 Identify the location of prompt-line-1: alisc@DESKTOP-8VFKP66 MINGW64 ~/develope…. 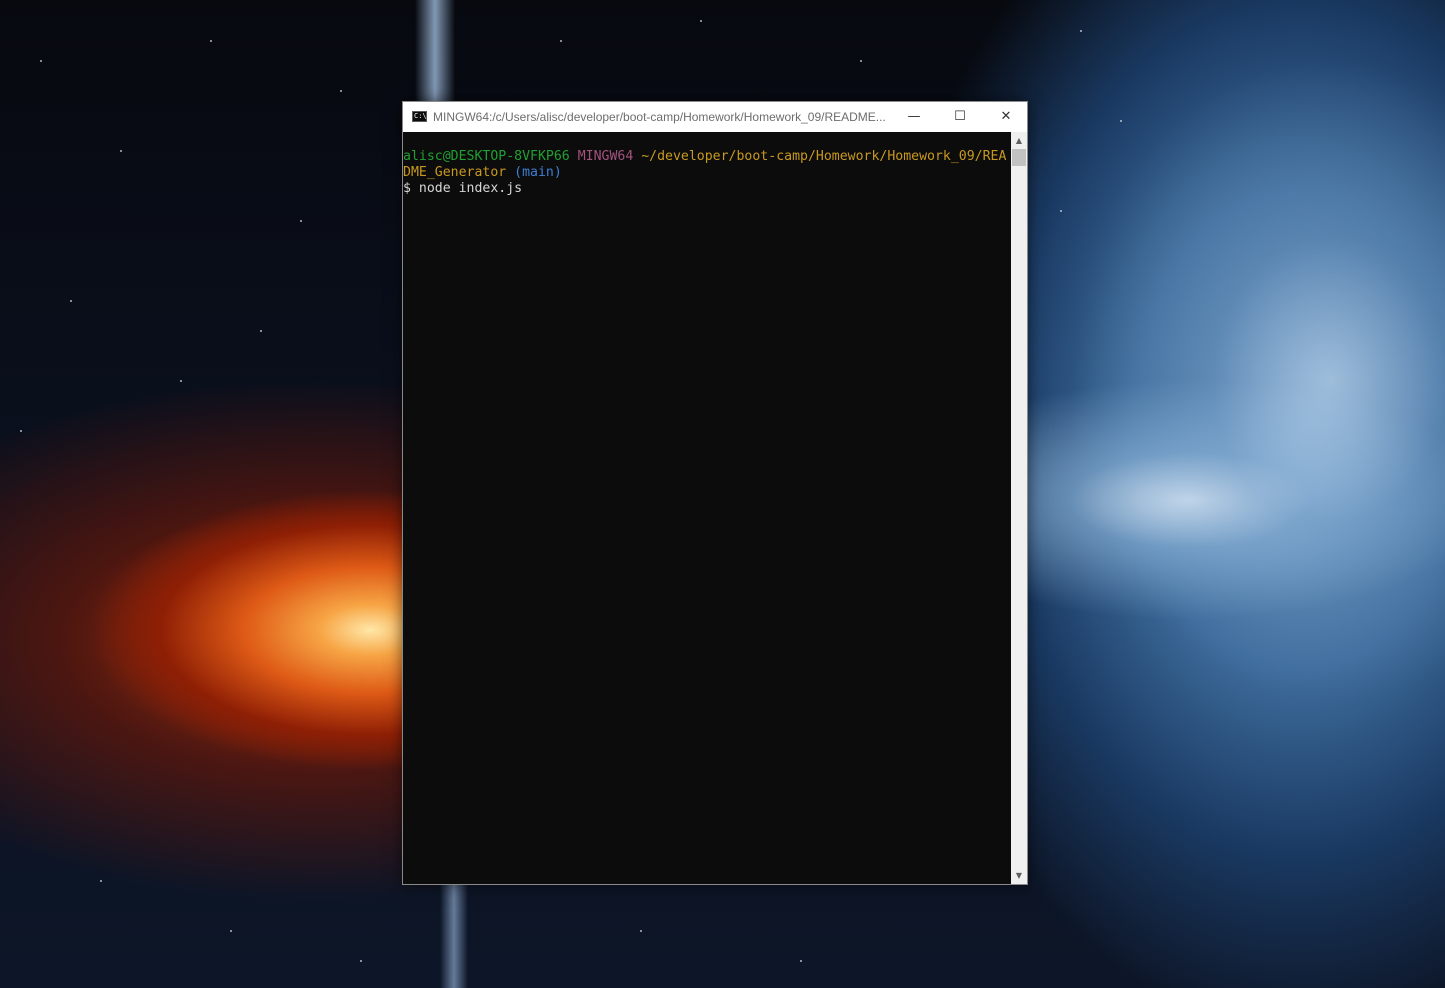
(707, 157).